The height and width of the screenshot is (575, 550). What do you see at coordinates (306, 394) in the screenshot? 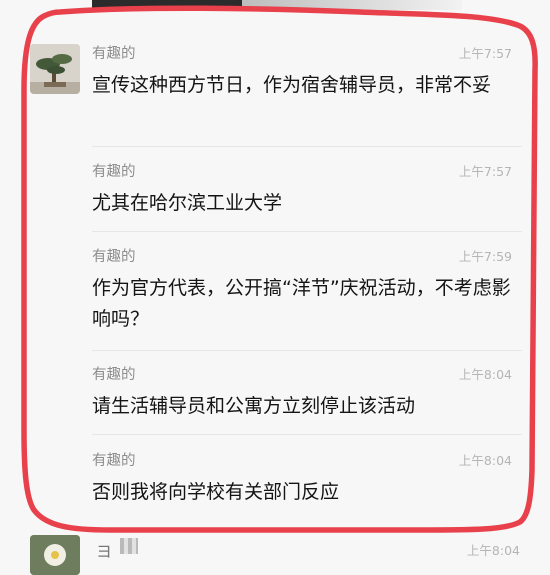
I see `message-item: 有趣的 上午8:04 请生活辅导员和公寓方立刻停止该活动` at bounding box center [306, 394].